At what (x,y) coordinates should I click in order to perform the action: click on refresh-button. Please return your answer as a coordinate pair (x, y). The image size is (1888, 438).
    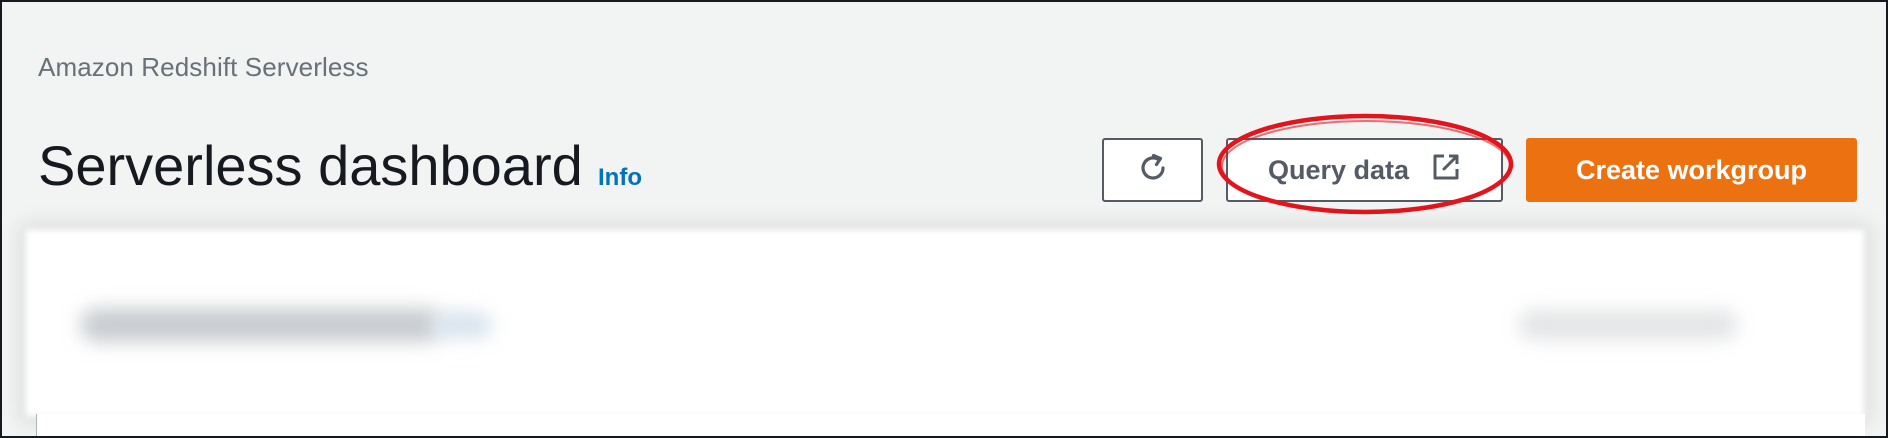
    Looking at the image, I should click on (1152, 170).